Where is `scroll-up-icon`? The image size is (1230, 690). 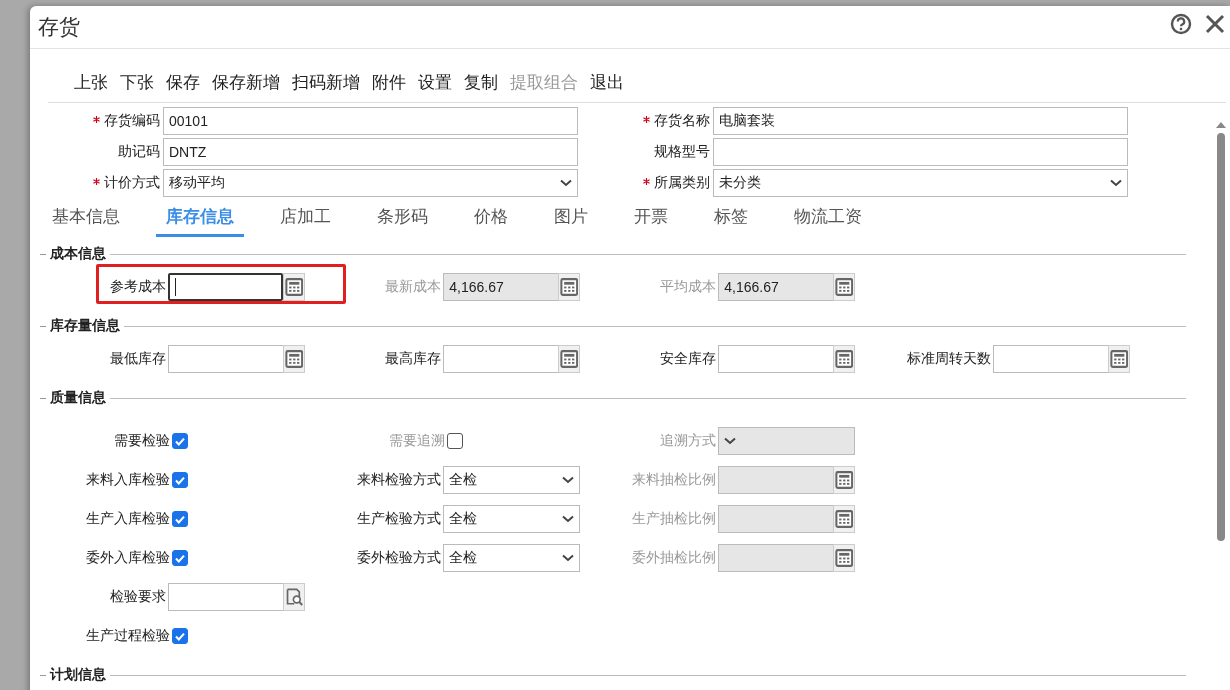
scroll-up-icon is located at coordinates (1221, 125).